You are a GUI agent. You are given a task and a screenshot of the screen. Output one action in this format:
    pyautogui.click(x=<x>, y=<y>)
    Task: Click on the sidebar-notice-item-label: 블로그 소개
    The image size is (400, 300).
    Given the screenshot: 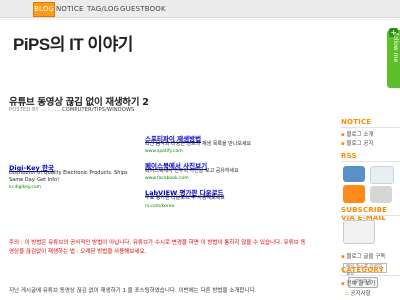 What is the action you would take?
    pyautogui.click(x=360, y=135)
    